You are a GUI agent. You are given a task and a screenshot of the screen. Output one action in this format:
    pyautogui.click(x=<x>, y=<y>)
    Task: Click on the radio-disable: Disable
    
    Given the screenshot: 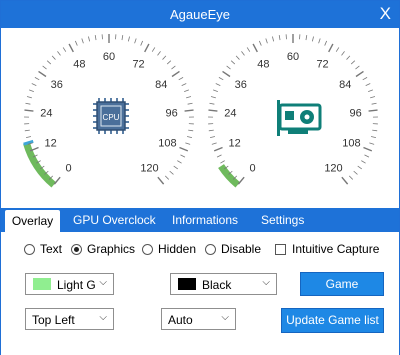 What is the action you would take?
    pyautogui.click(x=233, y=249)
    